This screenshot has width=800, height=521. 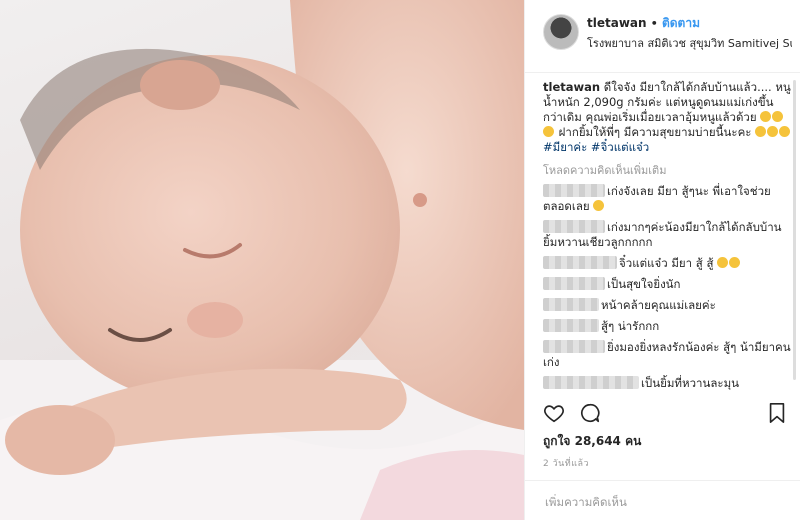 What do you see at coordinates (658, 305) in the screenshot?
I see `comment-text: หน้าคล้ายคุณแม่เลยค่ะ` at bounding box center [658, 305].